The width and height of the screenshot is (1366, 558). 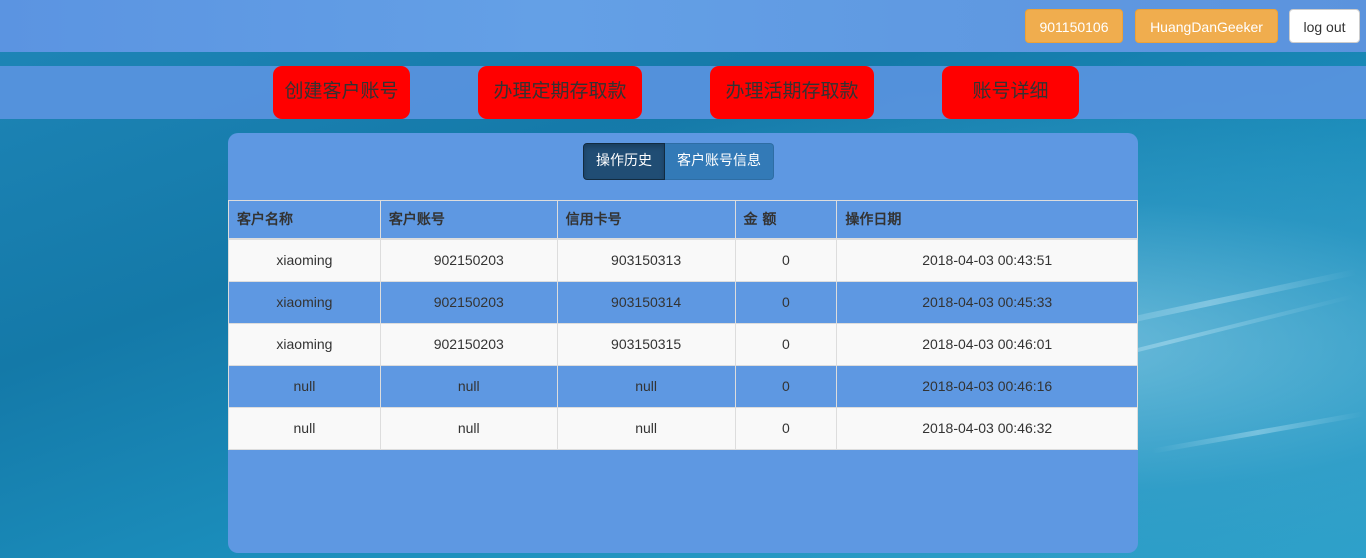 I want to click on table-row: null null null 0 2018-04-03 00:46:32, so click(x=683, y=428).